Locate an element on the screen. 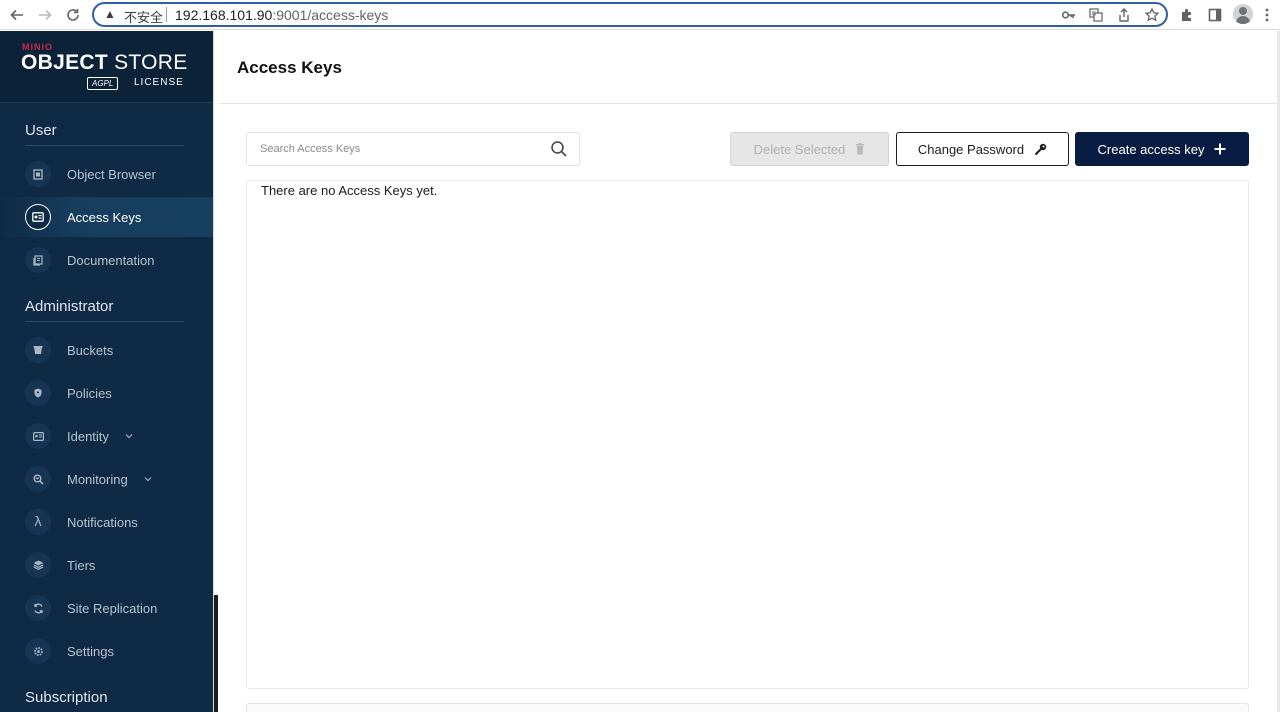 The image size is (1280, 712). create-access-key-label: Create access key is located at coordinates (1151, 149).